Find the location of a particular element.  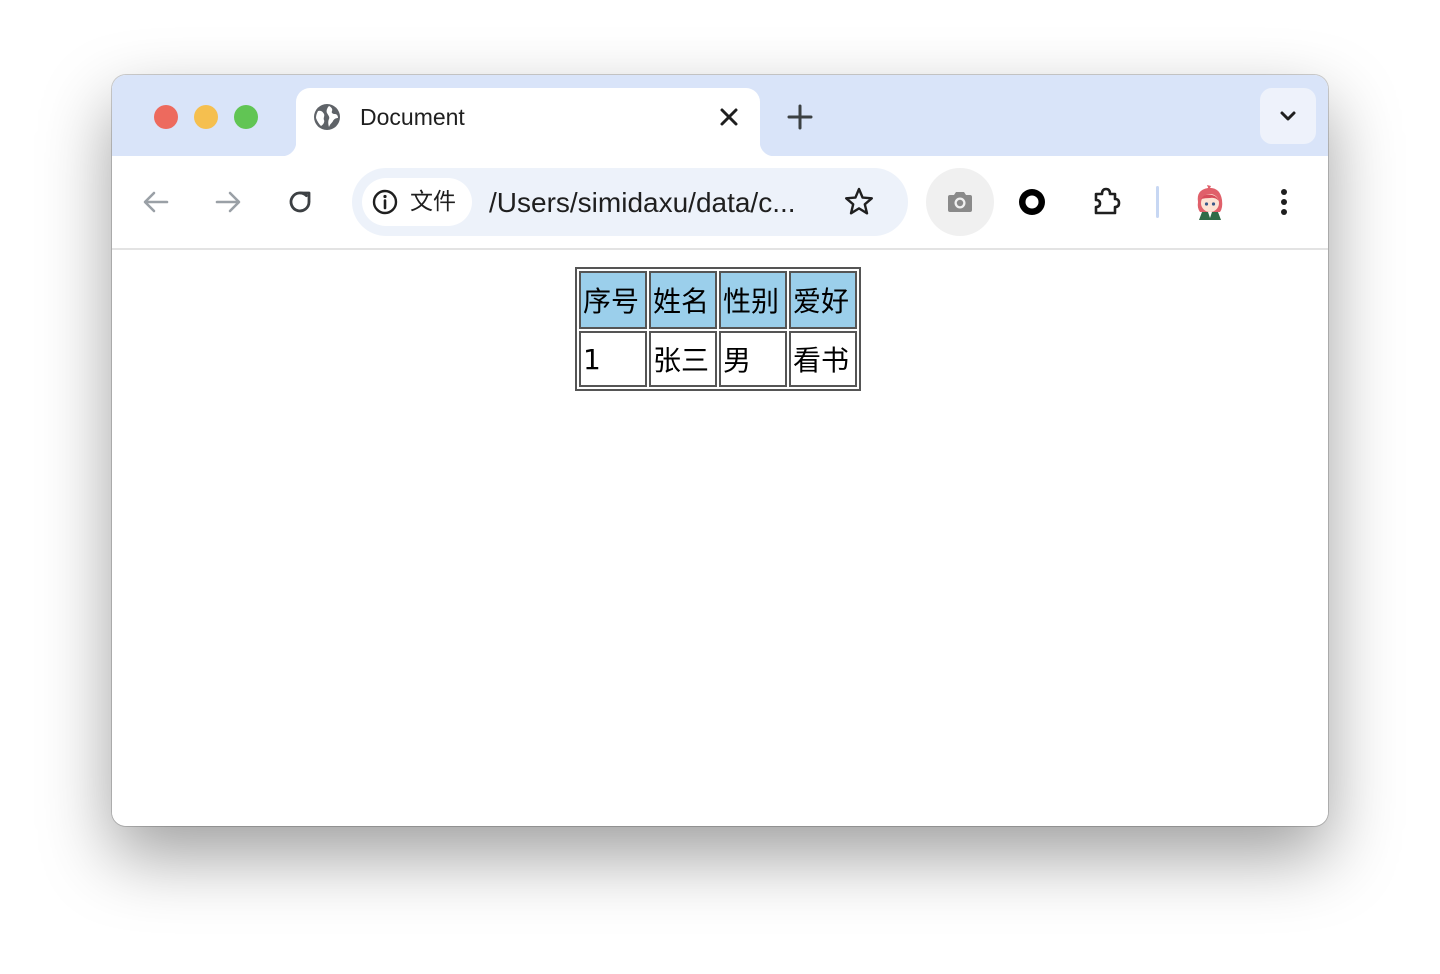

window-close-button is located at coordinates (166, 117).